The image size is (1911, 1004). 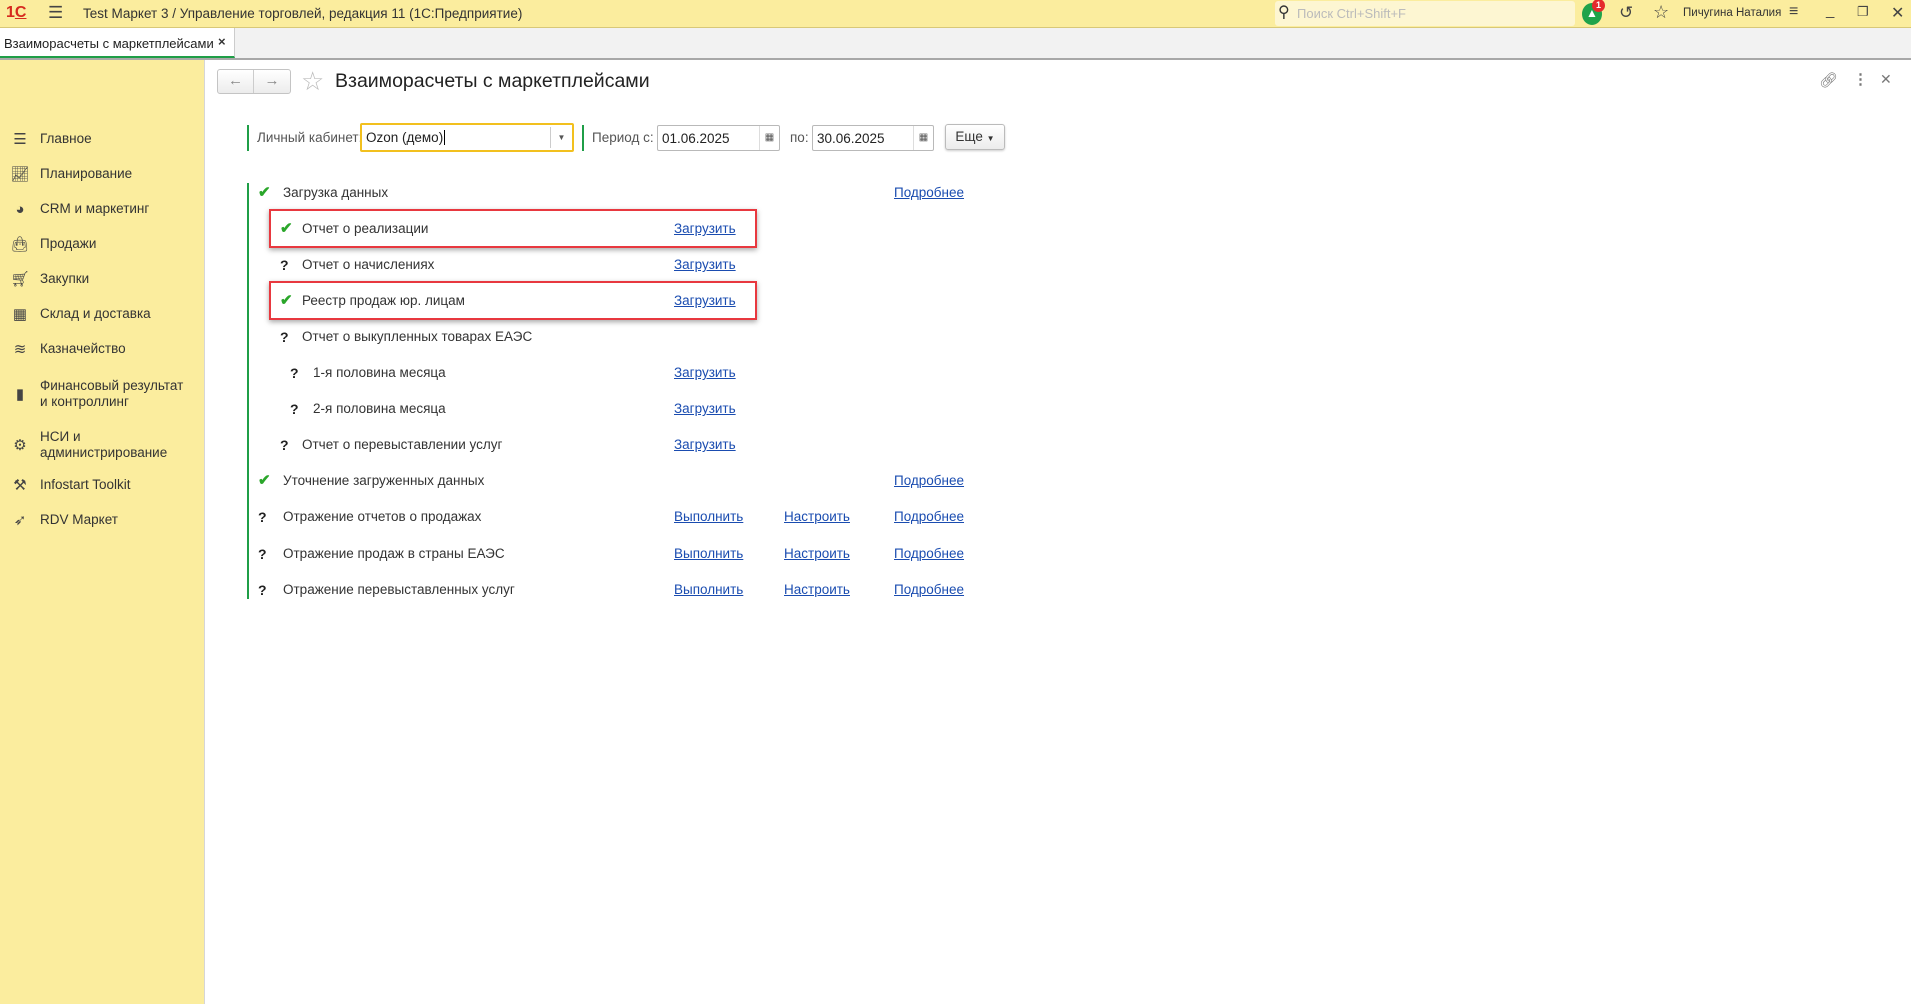 I want to click on period-to-value: 30.06.2025, so click(x=851, y=138).